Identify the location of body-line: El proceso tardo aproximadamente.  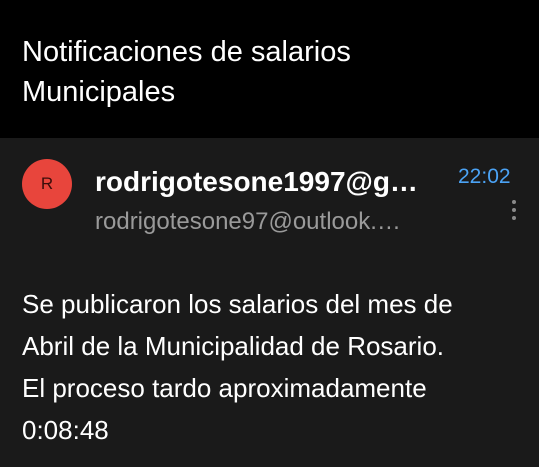
(224, 388).